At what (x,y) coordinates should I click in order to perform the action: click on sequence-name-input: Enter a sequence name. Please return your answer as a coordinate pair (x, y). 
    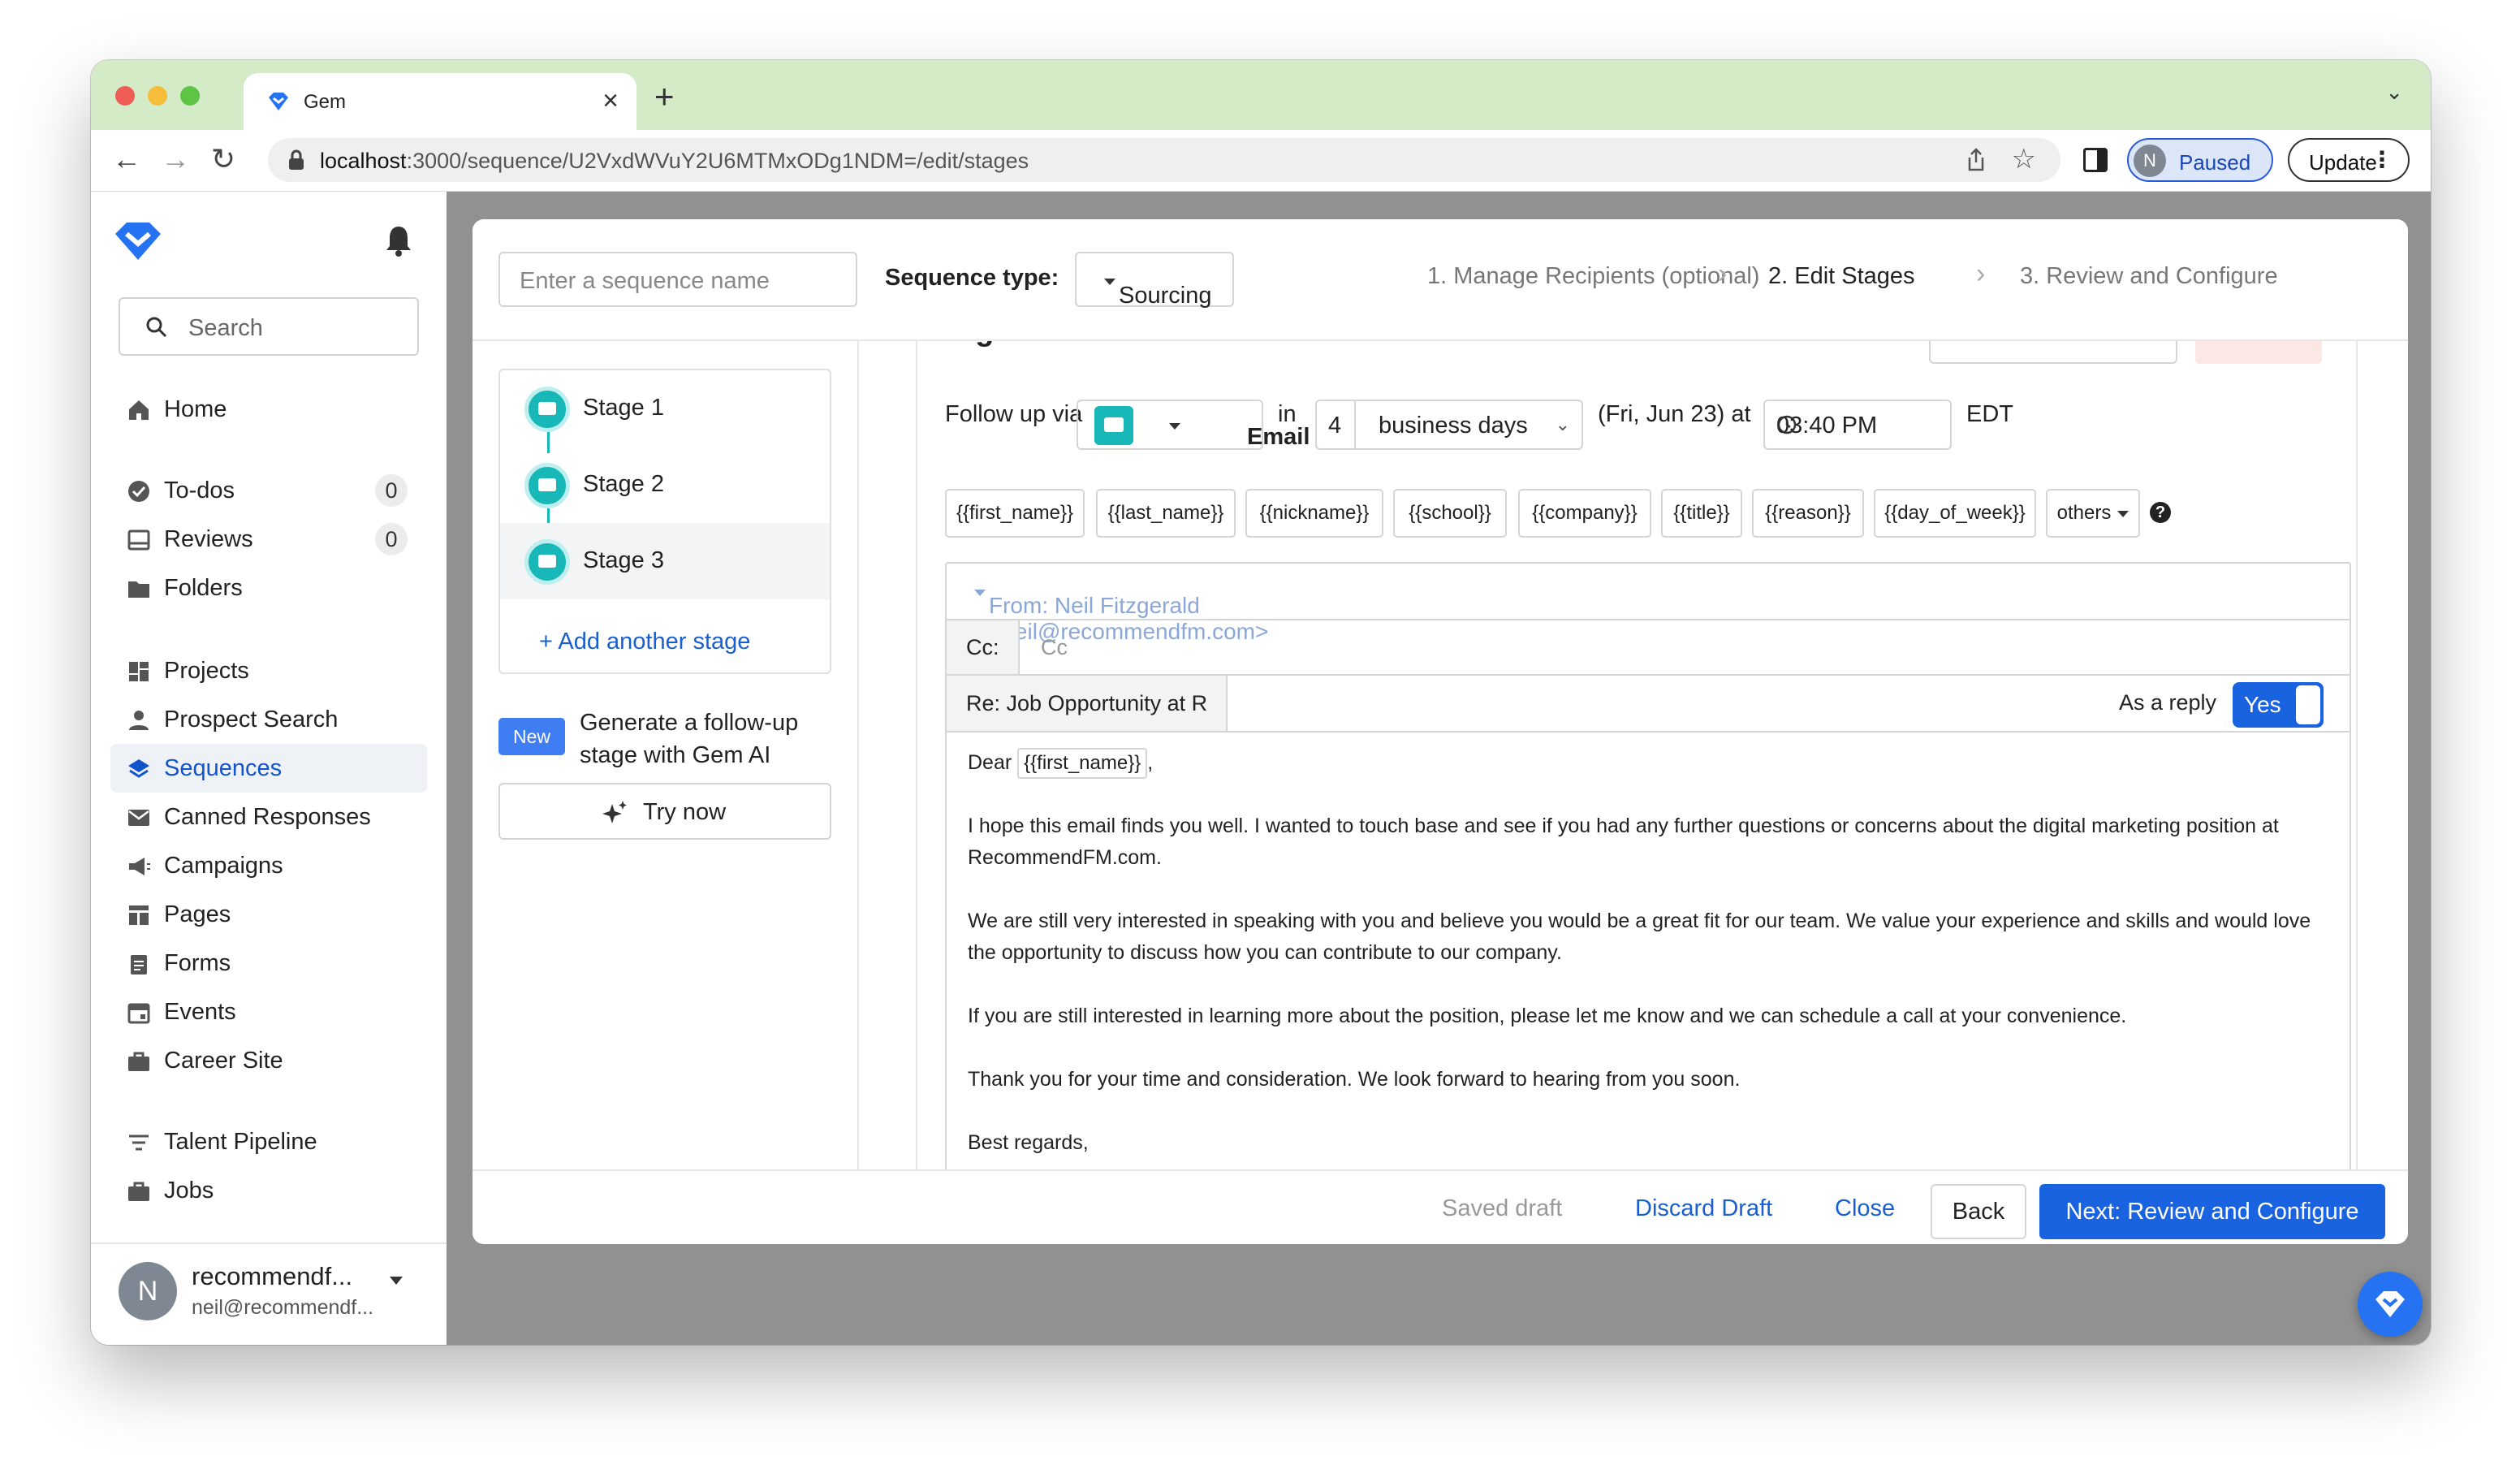
    Looking at the image, I should click on (677, 279).